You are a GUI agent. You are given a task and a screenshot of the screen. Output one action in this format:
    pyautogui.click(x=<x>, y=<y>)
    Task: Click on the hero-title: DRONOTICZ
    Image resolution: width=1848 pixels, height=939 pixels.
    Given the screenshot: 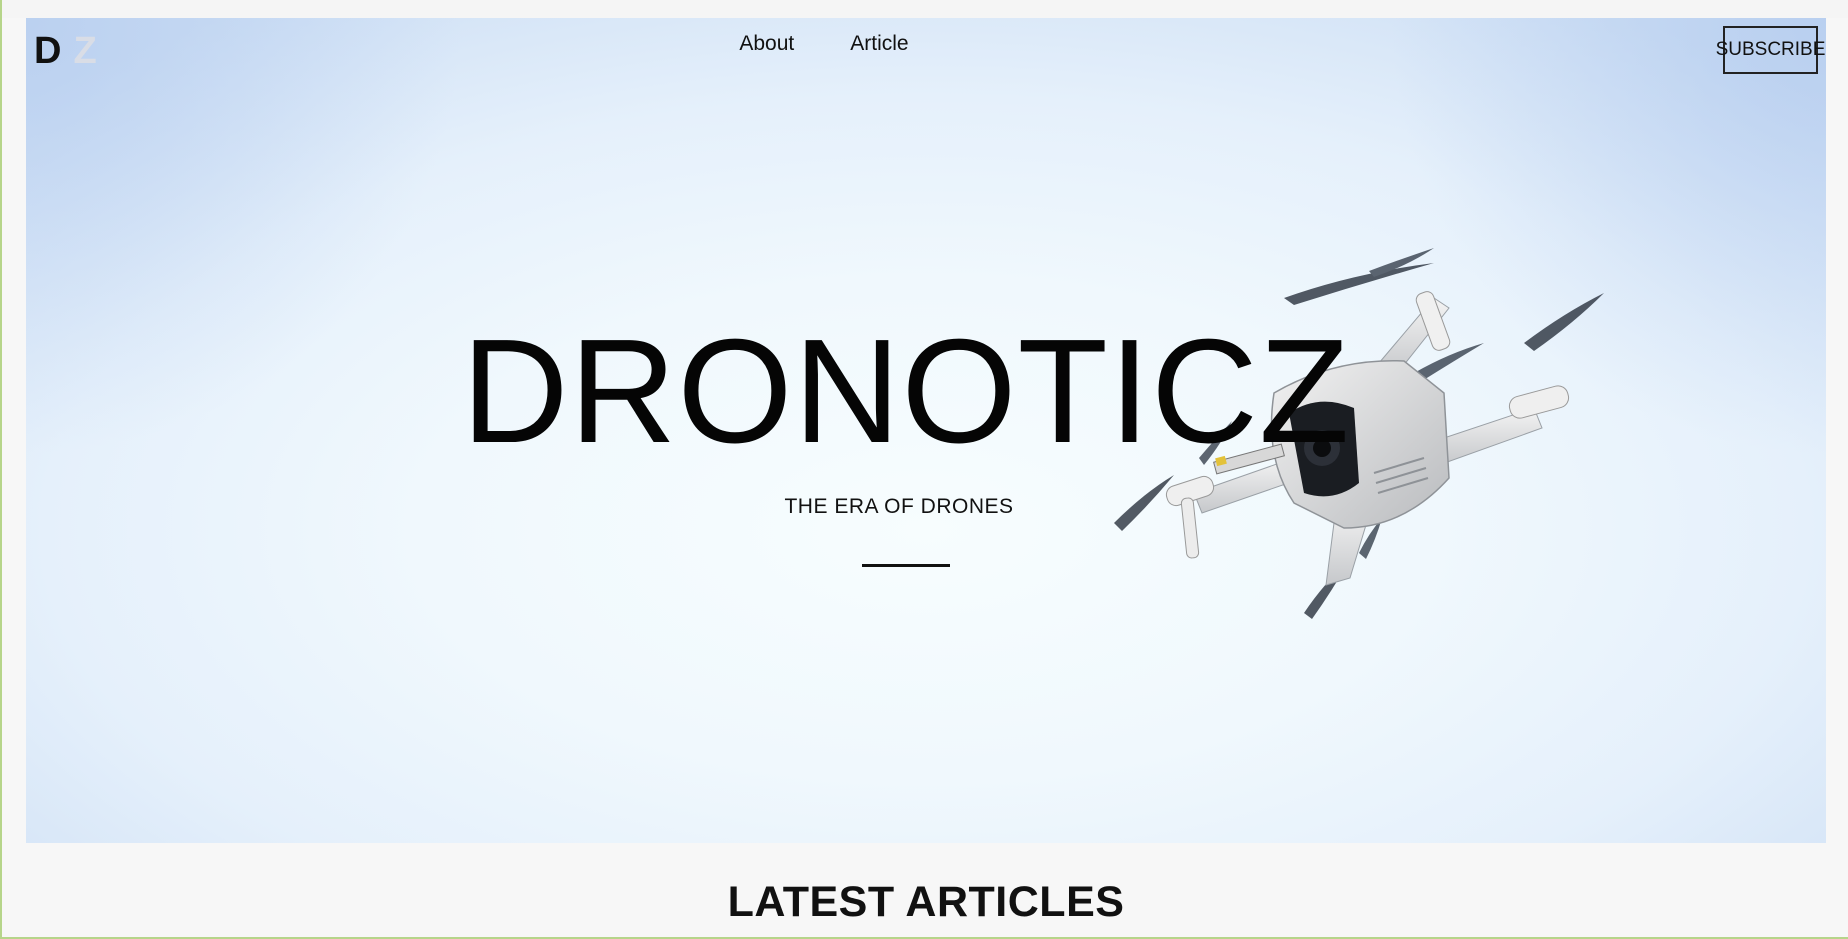 What is the action you would take?
    pyautogui.click(x=906, y=391)
    